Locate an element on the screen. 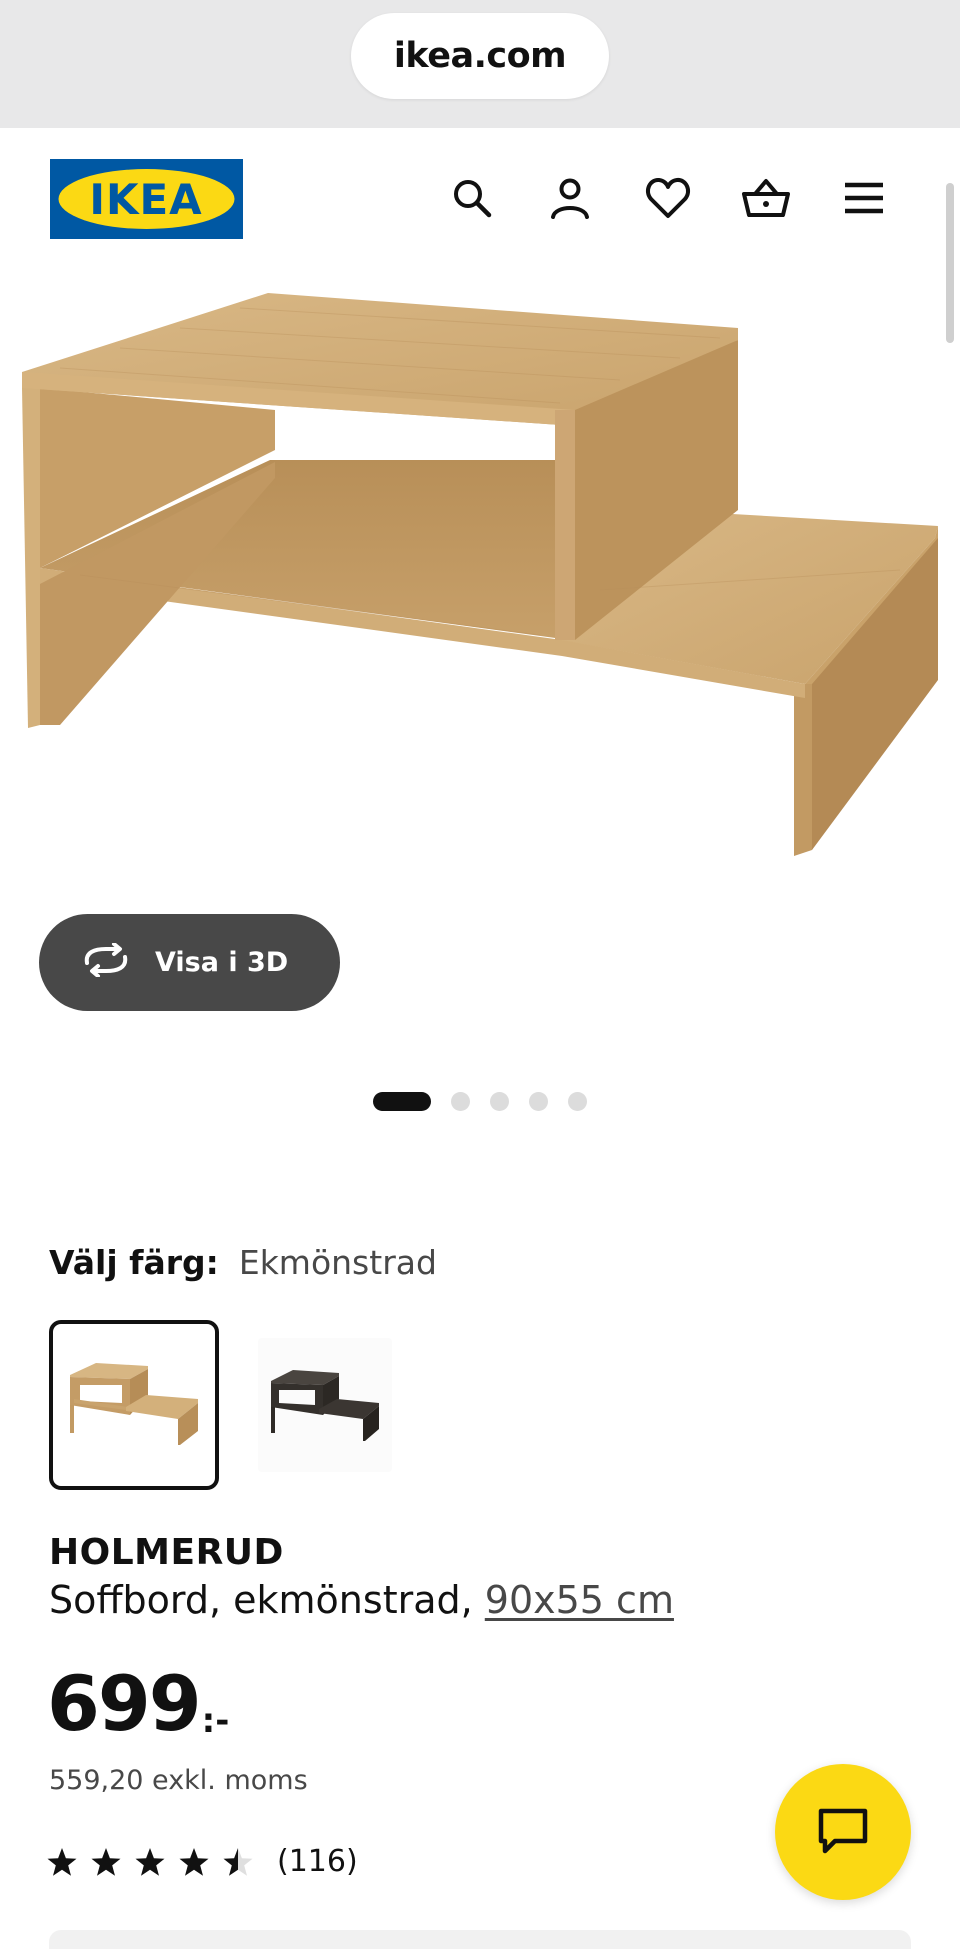 This screenshot has width=960, height=1949. product-size-link: 90x55 cm is located at coordinates (579, 1600).